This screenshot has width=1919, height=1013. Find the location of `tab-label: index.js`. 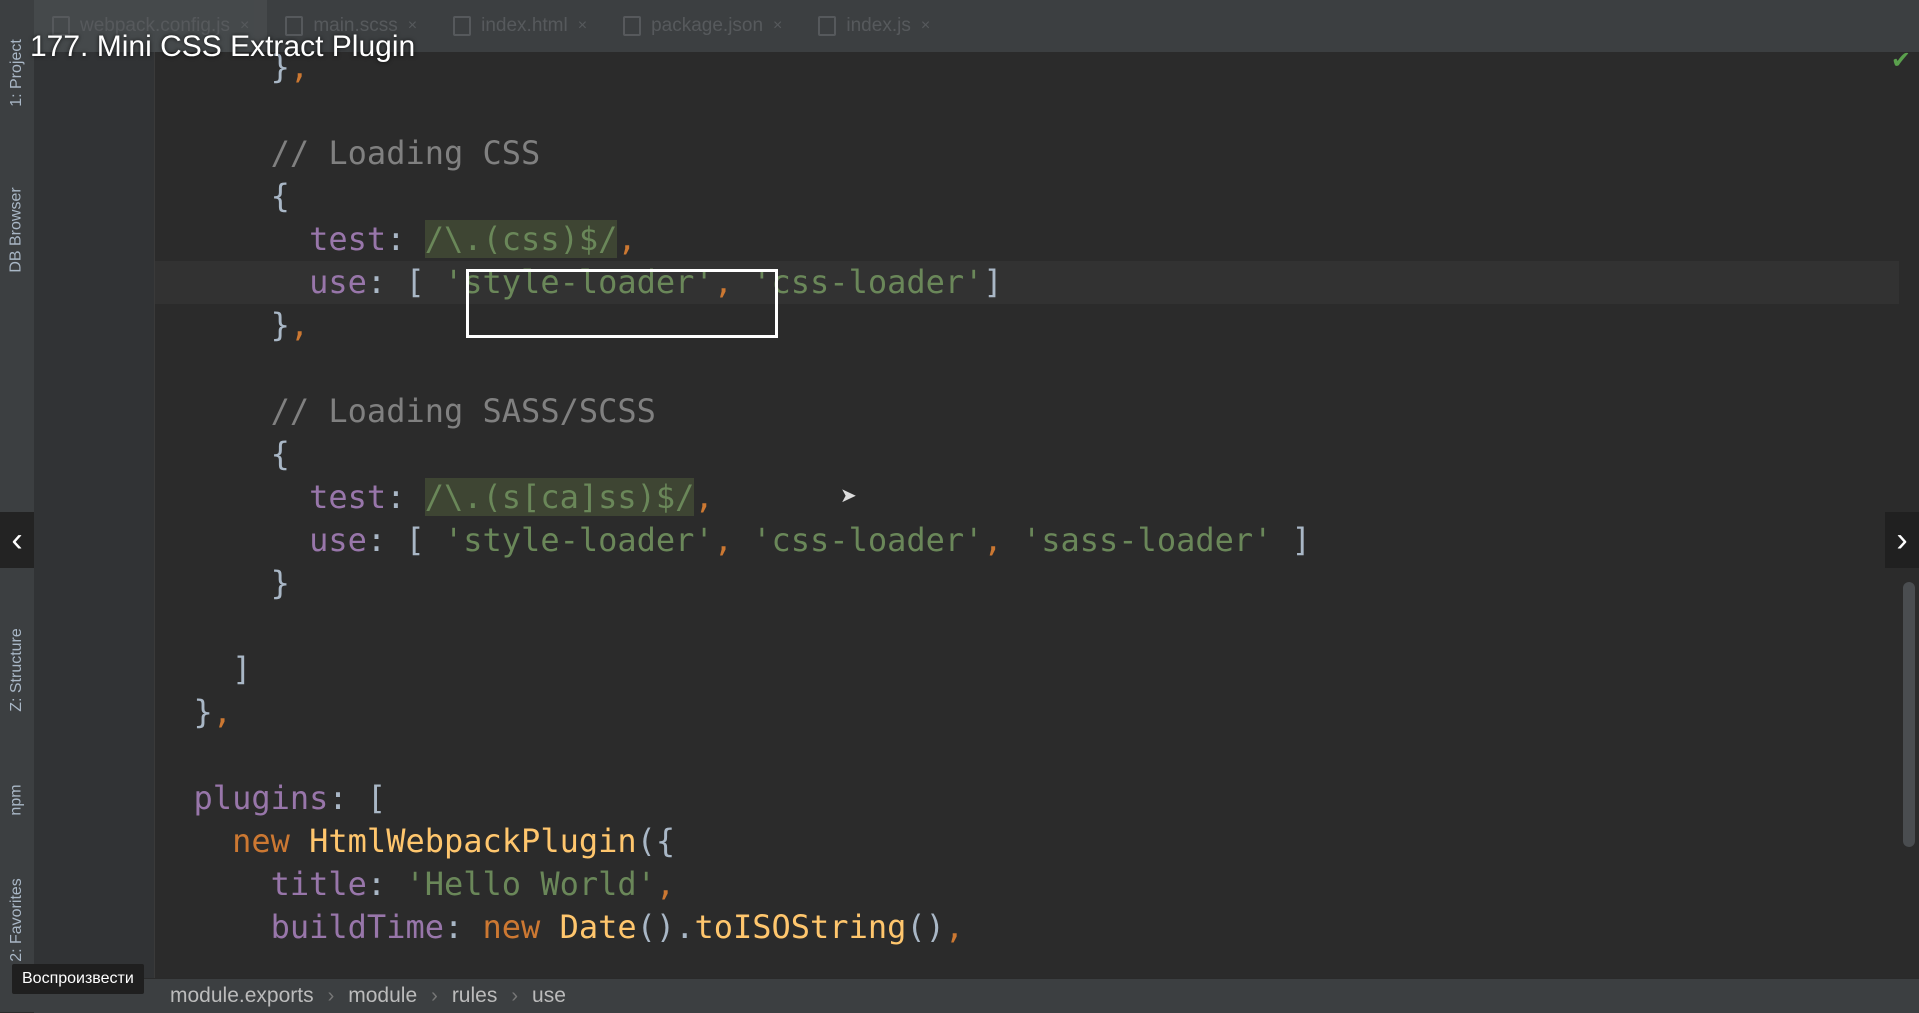

tab-label: index.js is located at coordinates (878, 25).